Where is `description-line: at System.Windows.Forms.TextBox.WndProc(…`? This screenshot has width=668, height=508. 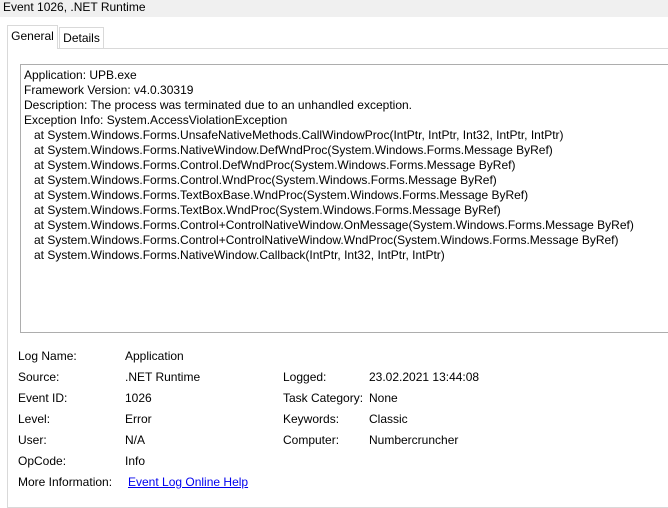 description-line: at System.Windows.Forms.TextBox.WndProc(… is located at coordinates (262, 210).